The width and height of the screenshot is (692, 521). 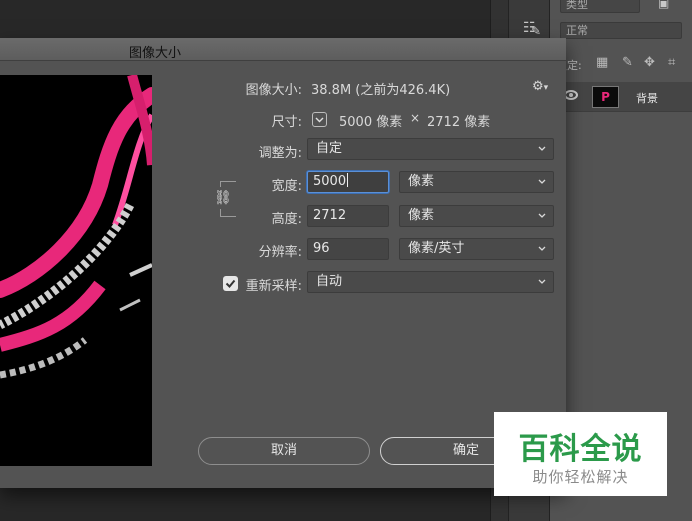 What do you see at coordinates (476, 182) in the screenshot?
I see `width-unit-select: 像素` at bounding box center [476, 182].